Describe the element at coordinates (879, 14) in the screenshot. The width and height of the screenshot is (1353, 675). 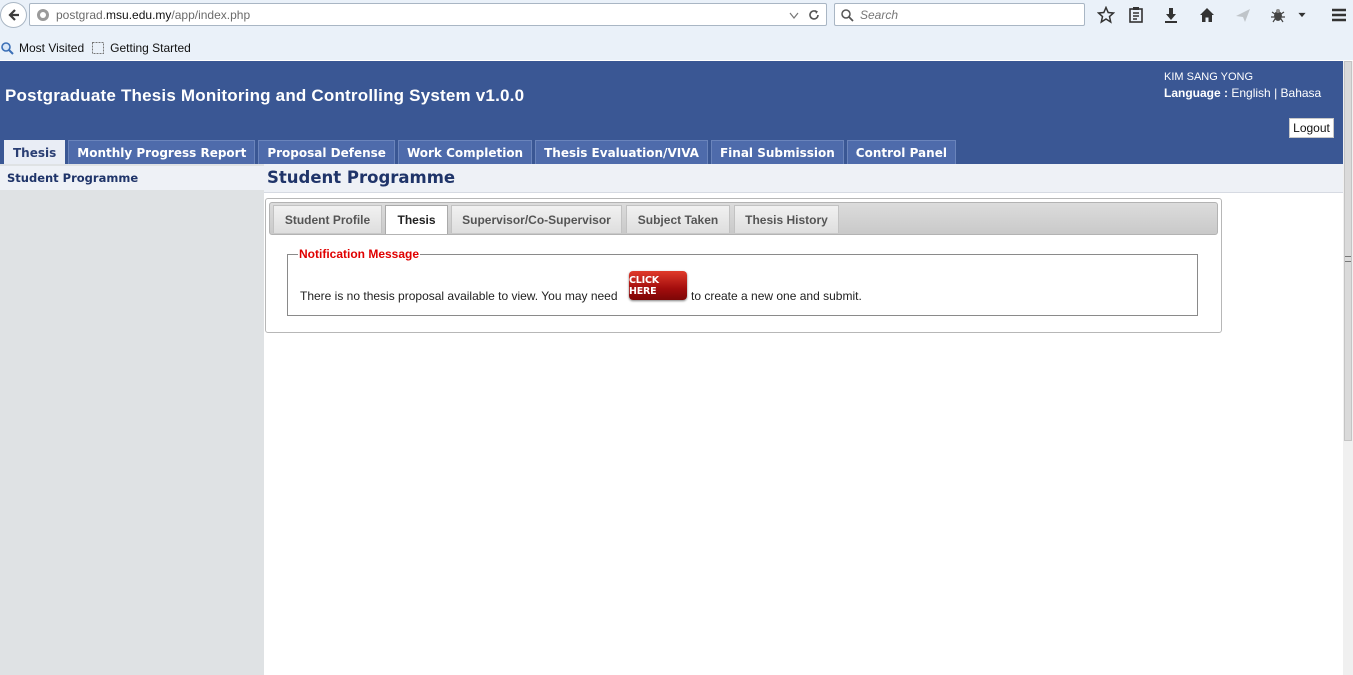
I see `search-placeholder: Search` at that location.